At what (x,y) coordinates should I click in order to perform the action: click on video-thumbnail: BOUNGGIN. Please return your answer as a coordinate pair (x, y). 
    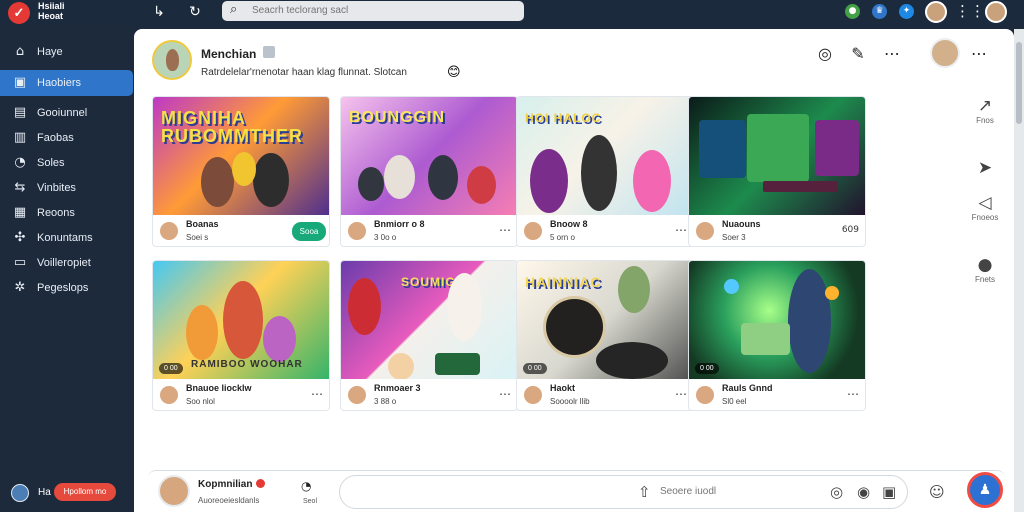
    Looking at the image, I should click on (429, 156).